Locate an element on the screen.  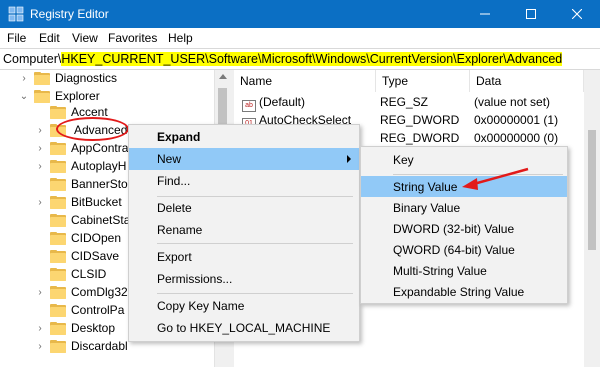
tree-item-label: CLSID is located at coordinates (89, 274).